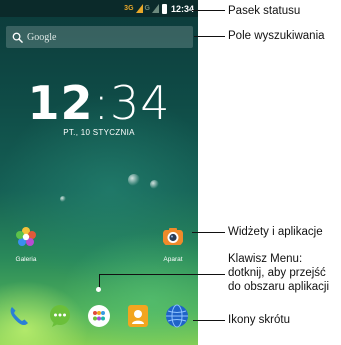  I want to click on contacts-icon, so click(138, 316).